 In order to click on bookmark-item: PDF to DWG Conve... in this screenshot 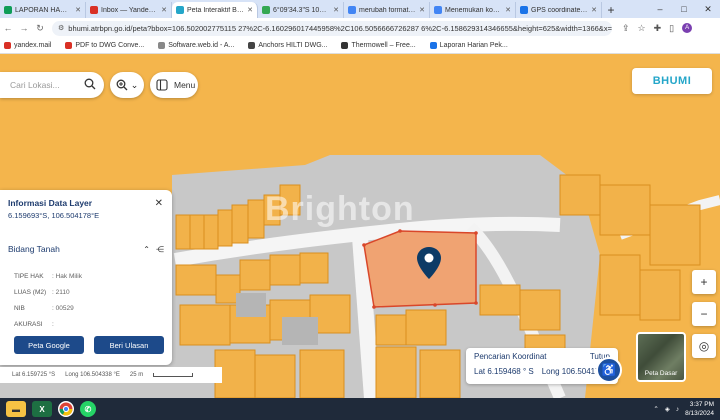, I will do `click(104, 45)`.